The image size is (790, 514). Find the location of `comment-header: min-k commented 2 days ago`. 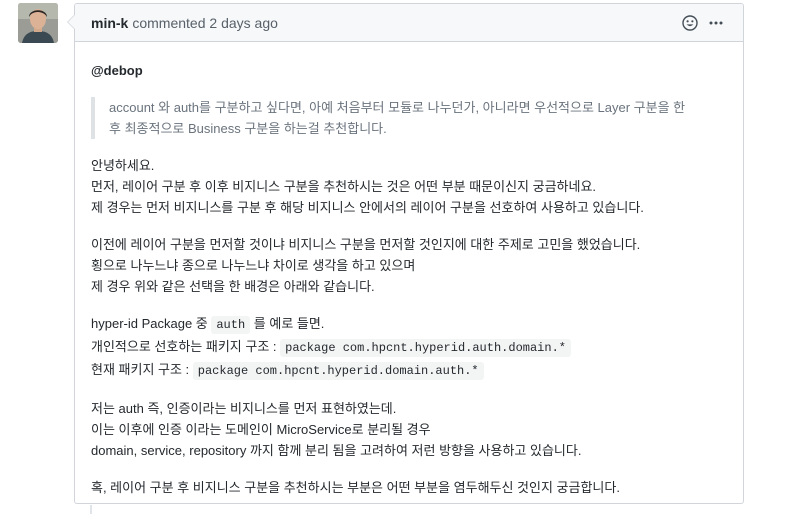

comment-header: min-k commented 2 days ago is located at coordinates (409, 23).